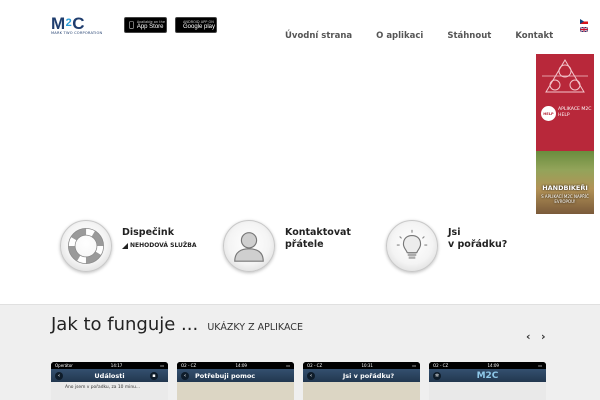 The image size is (600, 400). Describe the element at coordinates (64, 365) in the screenshot. I see `status-carrier: Operátor` at that location.